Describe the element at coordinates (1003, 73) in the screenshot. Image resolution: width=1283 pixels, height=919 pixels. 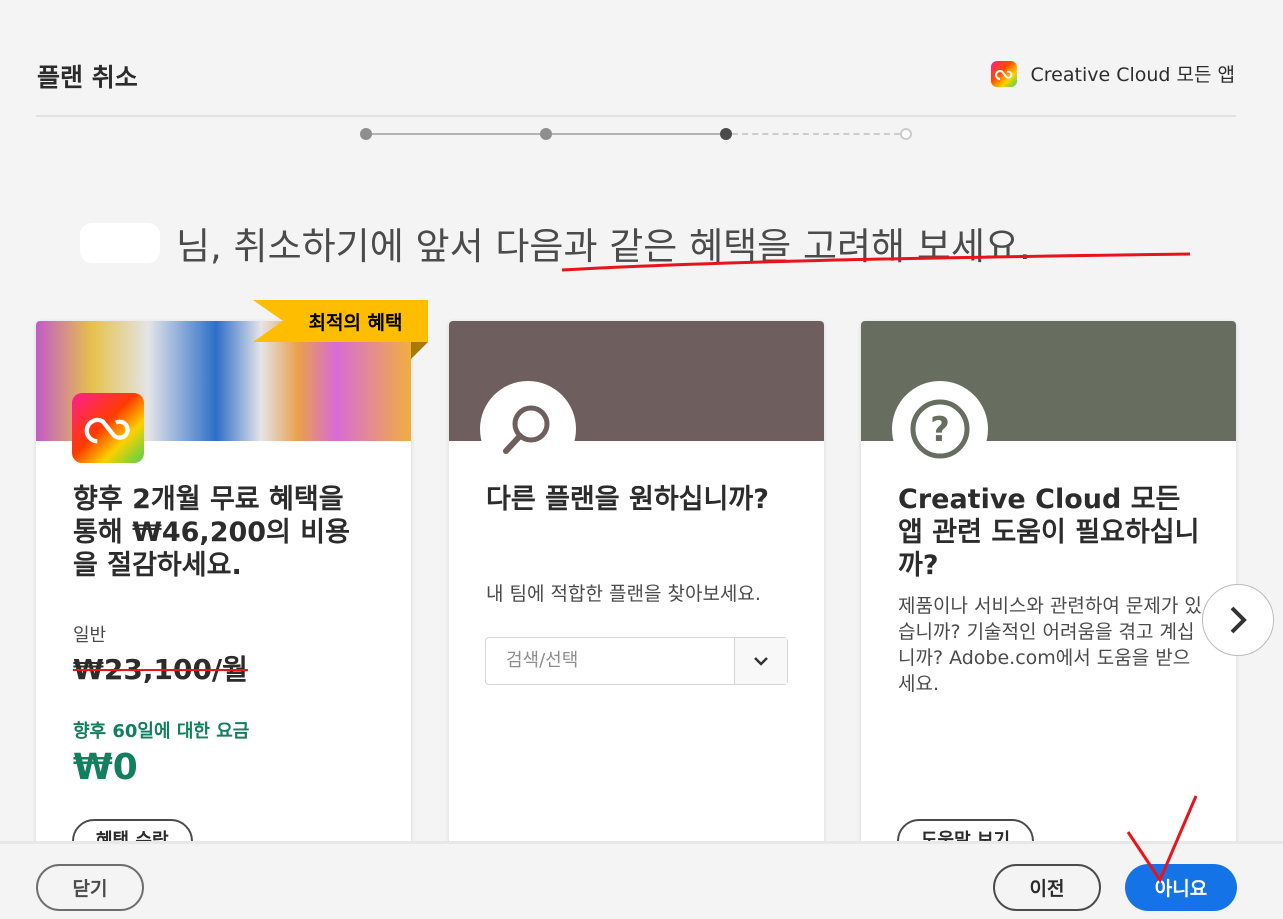
I see `creative-cloud-logo-icon` at that location.